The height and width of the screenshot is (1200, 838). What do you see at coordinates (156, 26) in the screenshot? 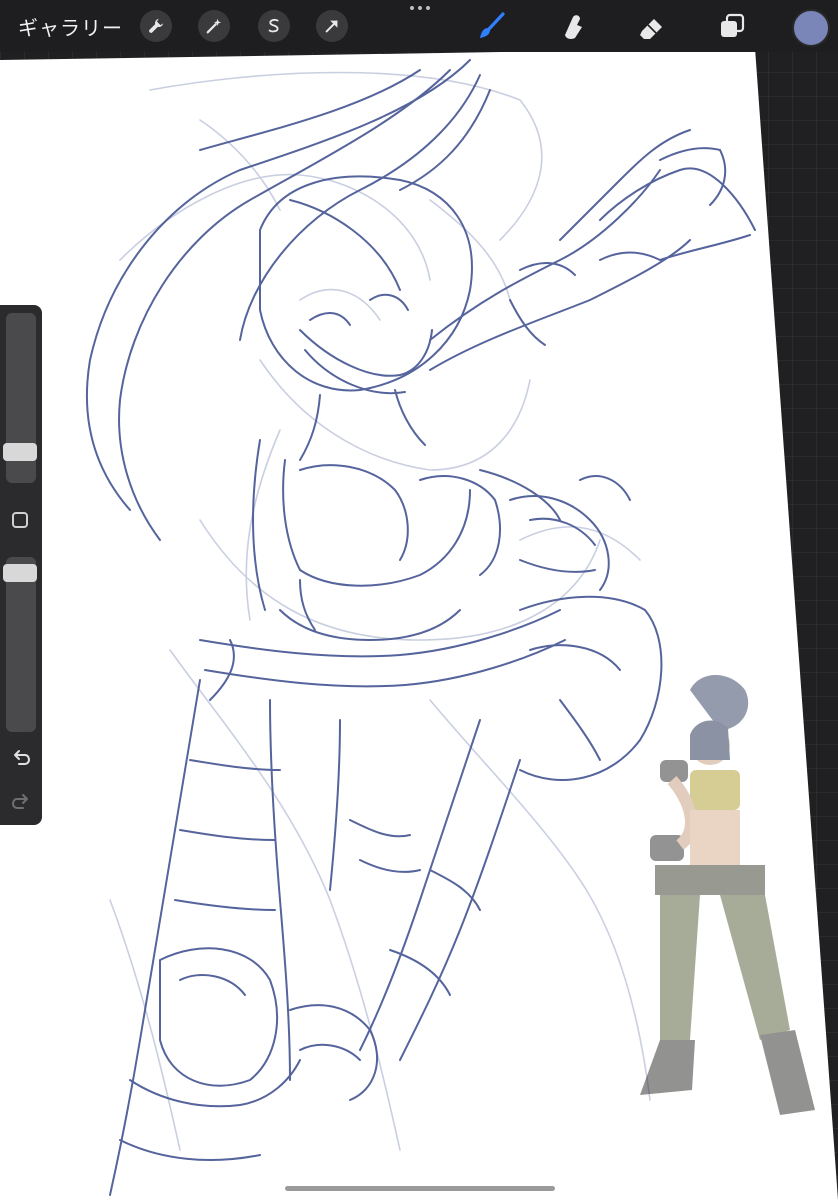
I see `wrench-icon` at bounding box center [156, 26].